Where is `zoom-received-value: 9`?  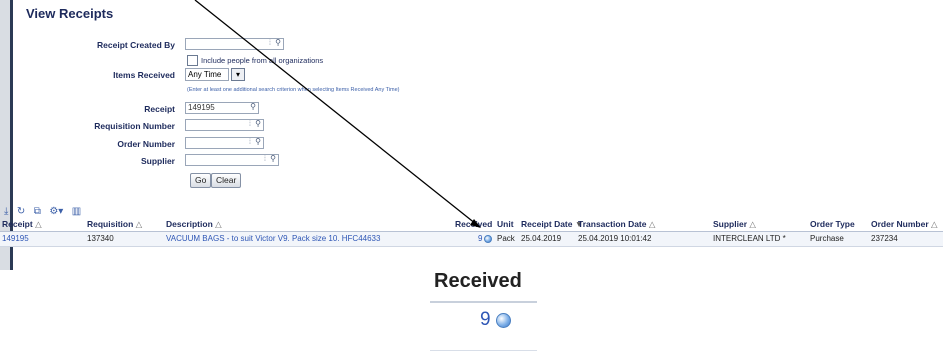
zoom-received-value: 9 is located at coordinates (485, 319).